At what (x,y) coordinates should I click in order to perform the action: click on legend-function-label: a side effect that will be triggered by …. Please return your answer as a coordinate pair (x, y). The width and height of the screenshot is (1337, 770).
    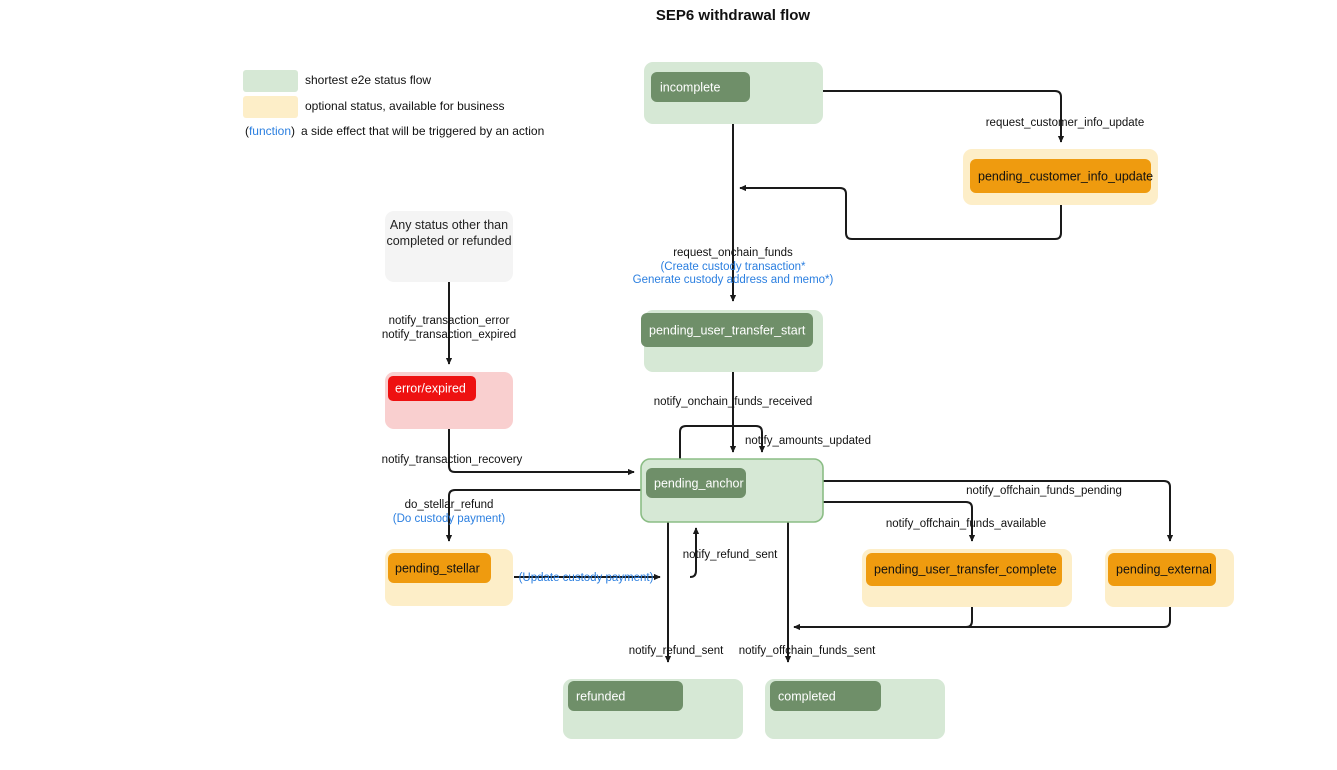
    Looking at the image, I should click on (422, 131).